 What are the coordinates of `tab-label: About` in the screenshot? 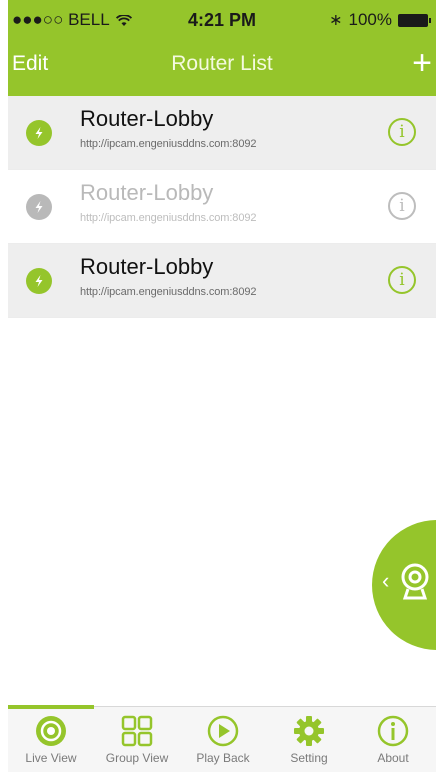 It's located at (393, 758).